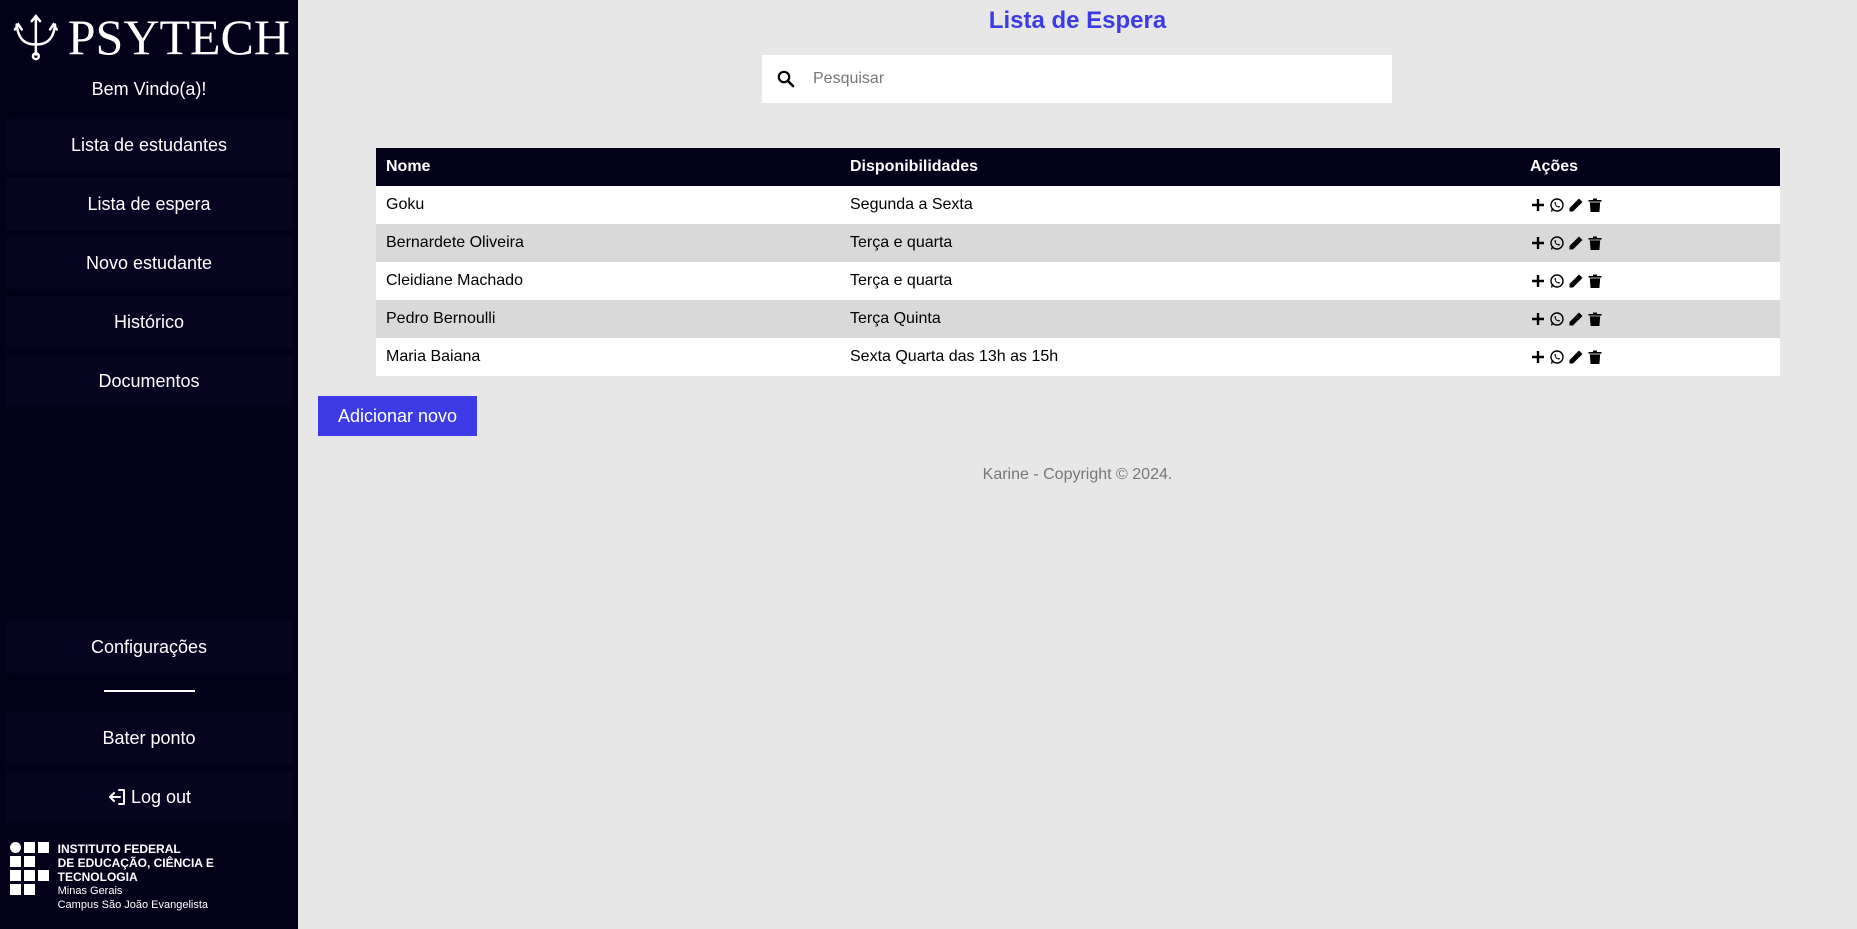 The height and width of the screenshot is (929, 1857). I want to click on nav-item-documents: Documentos, so click(149, 381).